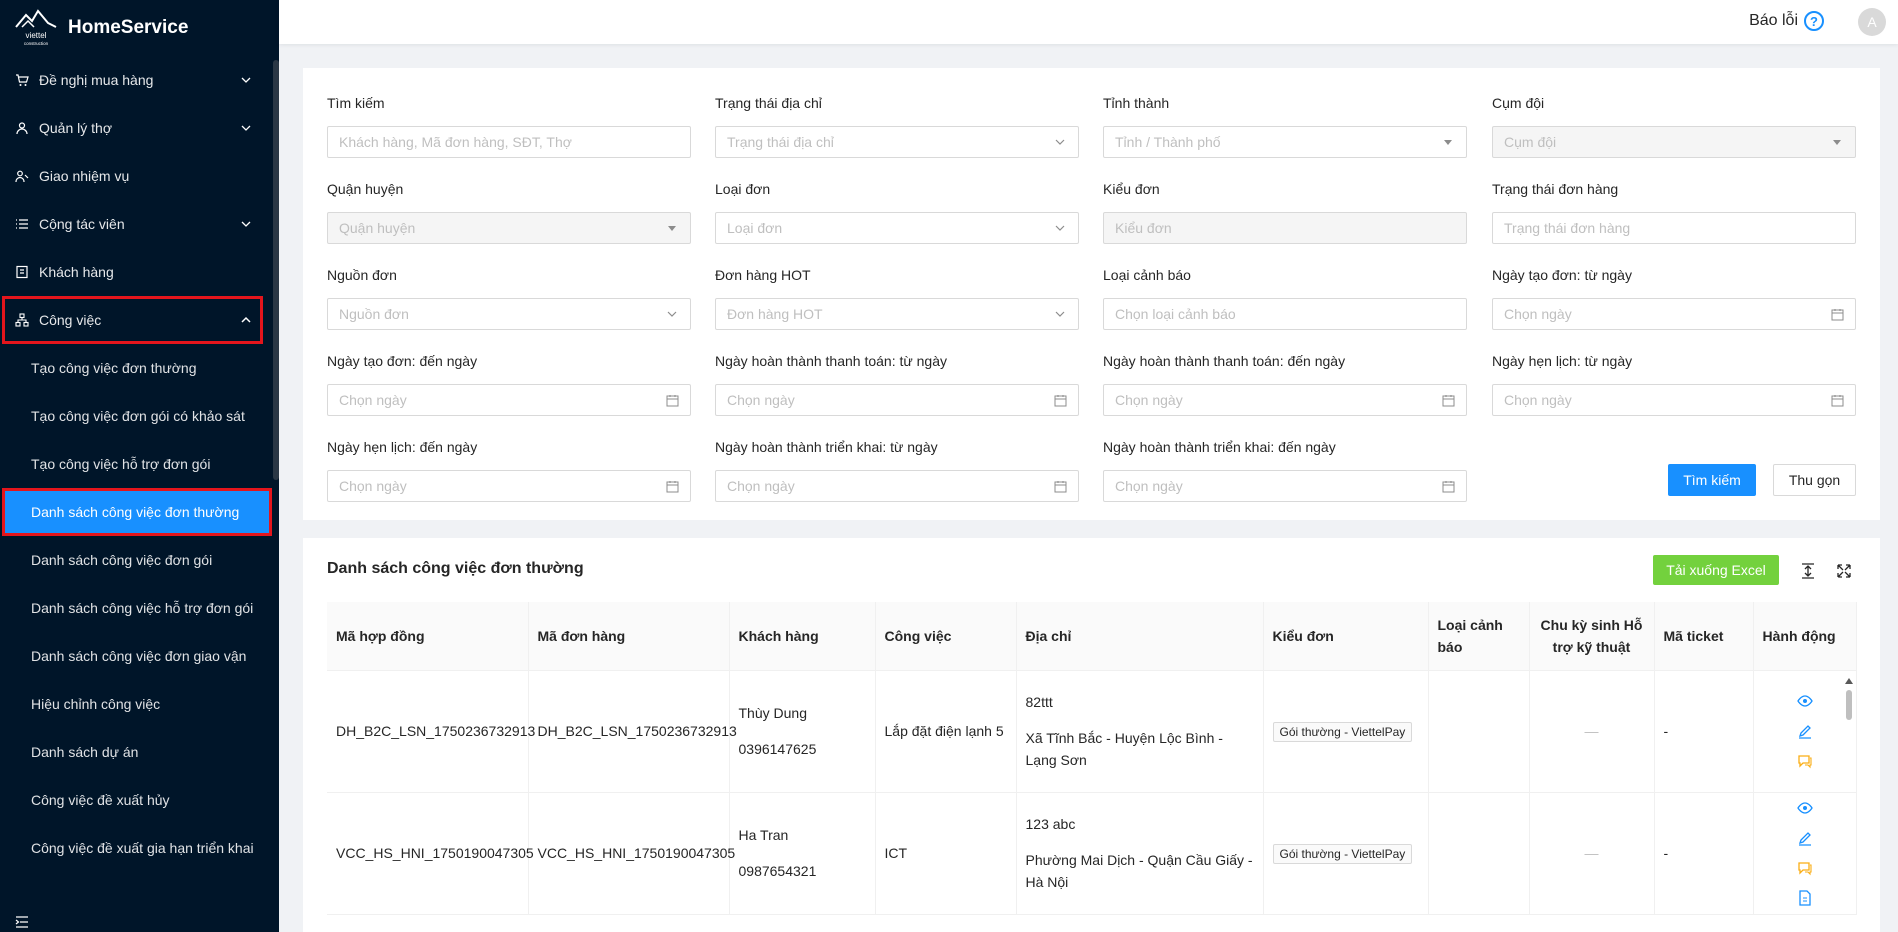 The width and height of the screenshot is (1898, 932). Describe the element at coordinates (1808, 571) in the screenshot. I see `column-height-icon` at that location.